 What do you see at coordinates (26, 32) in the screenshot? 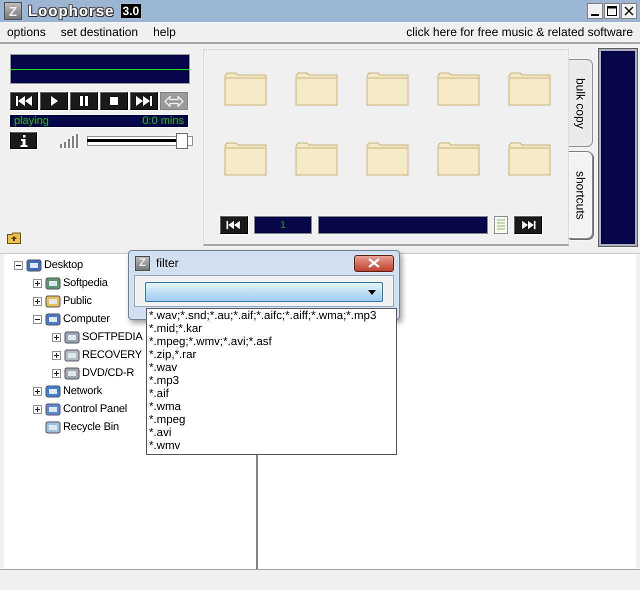
I see `menu-item: options` at bounding box center [26, 32].